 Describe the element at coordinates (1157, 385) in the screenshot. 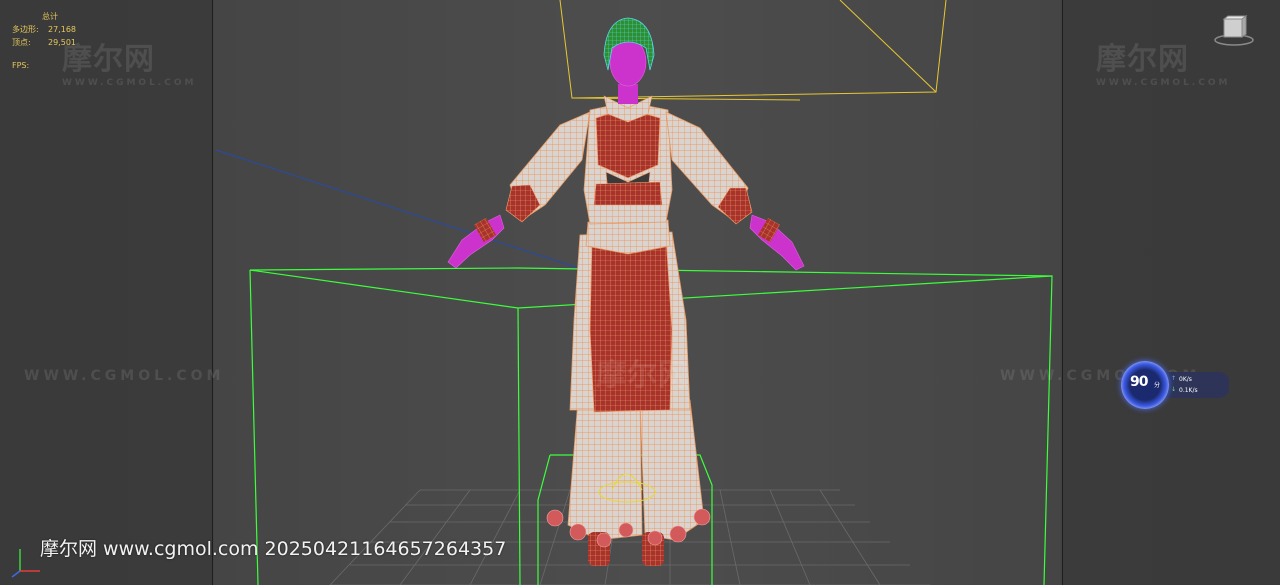

I see `network-score-unit: 分` at that location.